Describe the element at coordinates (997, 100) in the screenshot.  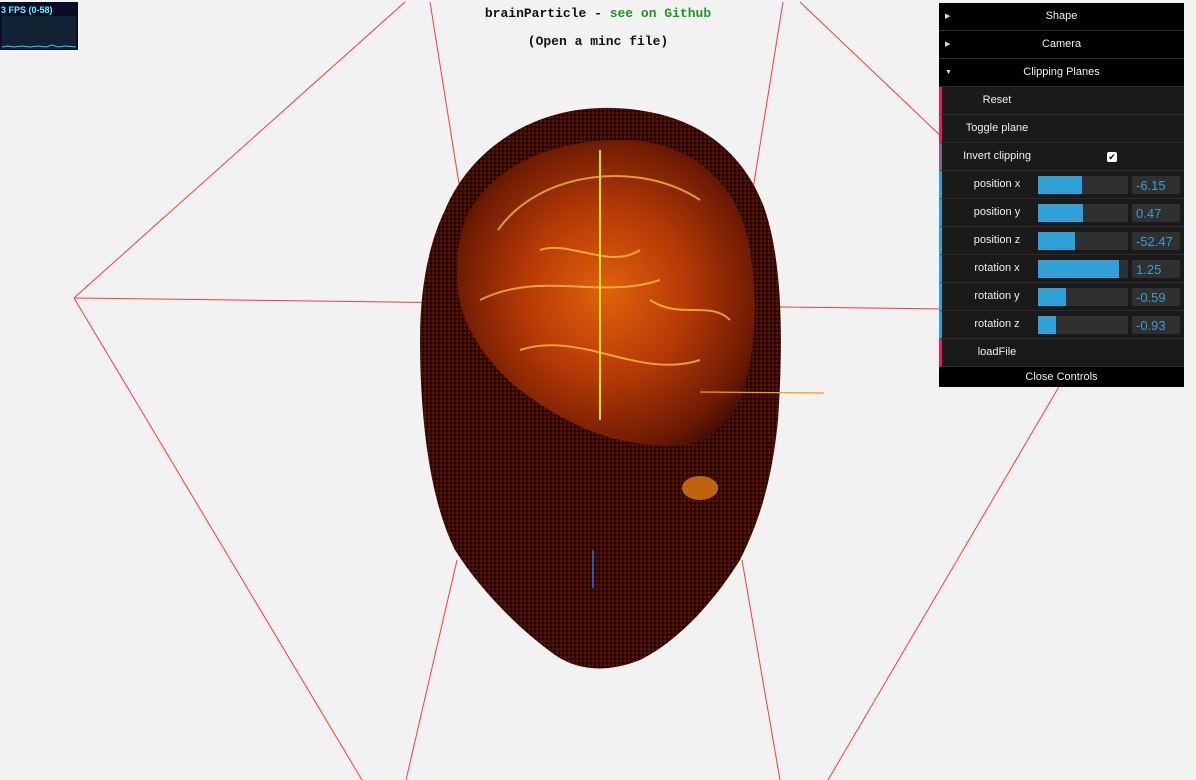
I see `reset-label: Reset` at that location.